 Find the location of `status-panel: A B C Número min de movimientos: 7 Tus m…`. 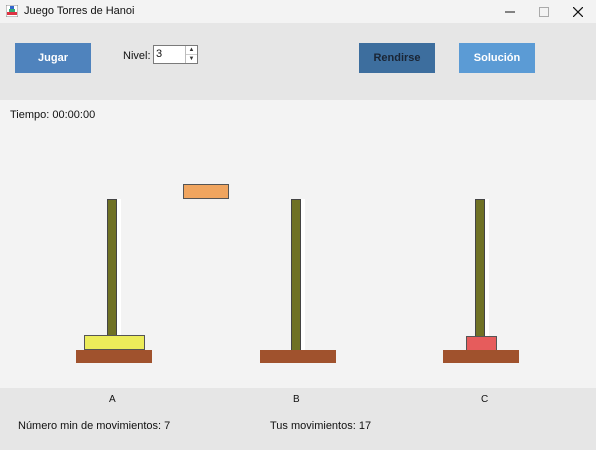

status-panel: A B C Número min de movimientos: 7 Tus m… is located at coordinates (298, 419).